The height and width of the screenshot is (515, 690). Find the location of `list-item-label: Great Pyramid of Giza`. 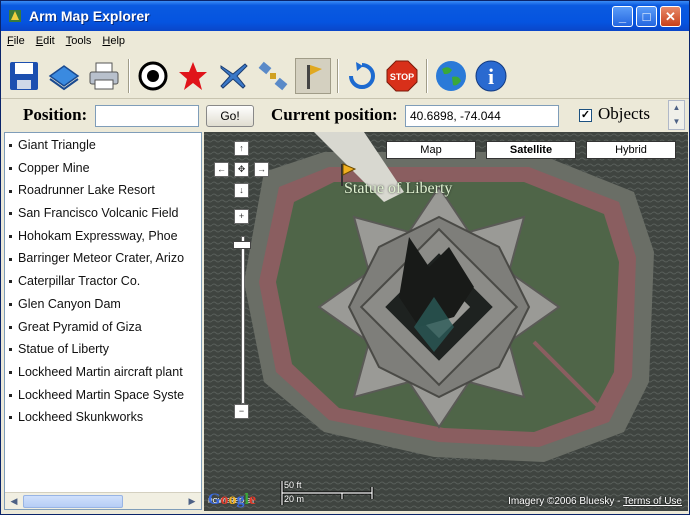

list-item-label: Great Pyramid of Giza is located at coordinates (80, 326).